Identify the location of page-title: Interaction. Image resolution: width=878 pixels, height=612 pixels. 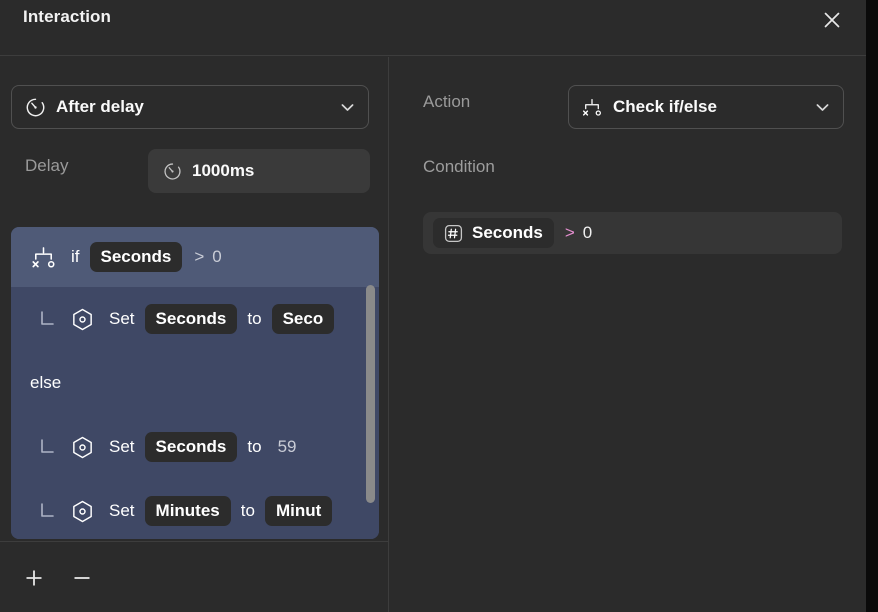
(67, 16).